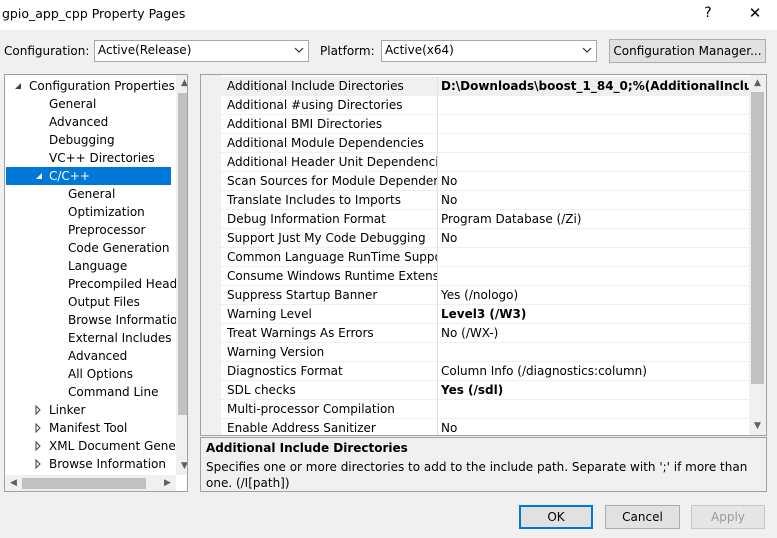 Image resolution: width=777 pixels, height=538 pixels. Describe the element at coordinates (595, 295) in the screenshot. I see `property-value: Yes (/nologo)` at that location.